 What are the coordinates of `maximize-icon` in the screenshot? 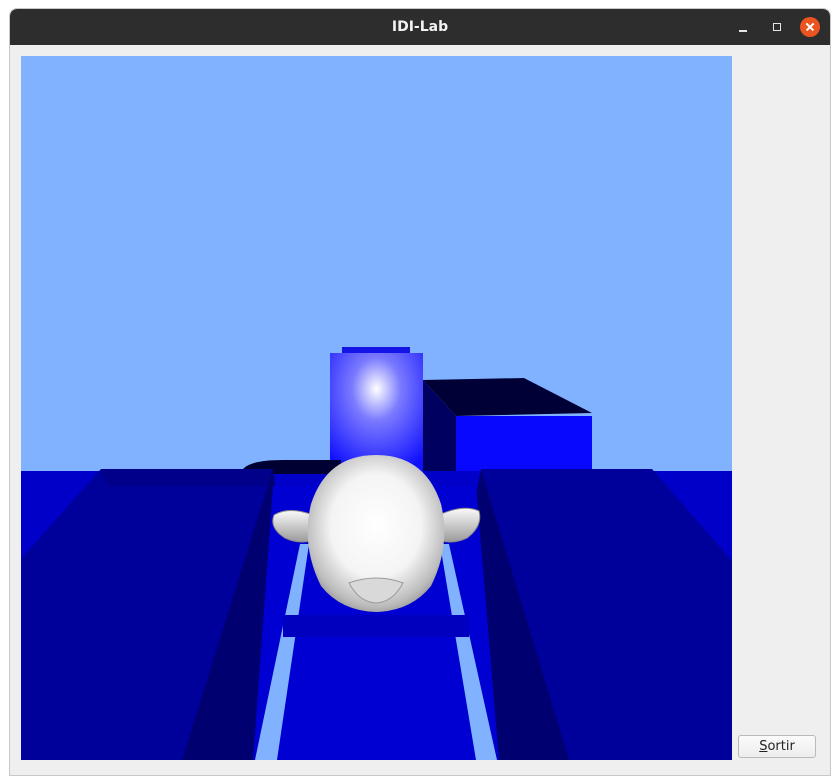 It's located at (777, 27).